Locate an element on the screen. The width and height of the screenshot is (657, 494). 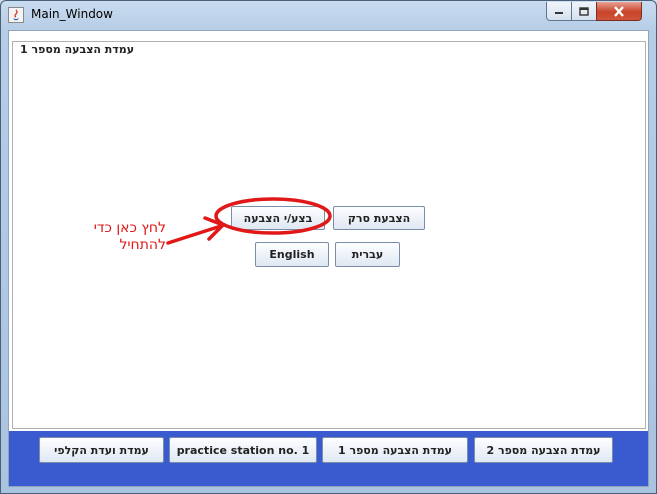
highlight-ellipse is located at coordinates (273, 216).